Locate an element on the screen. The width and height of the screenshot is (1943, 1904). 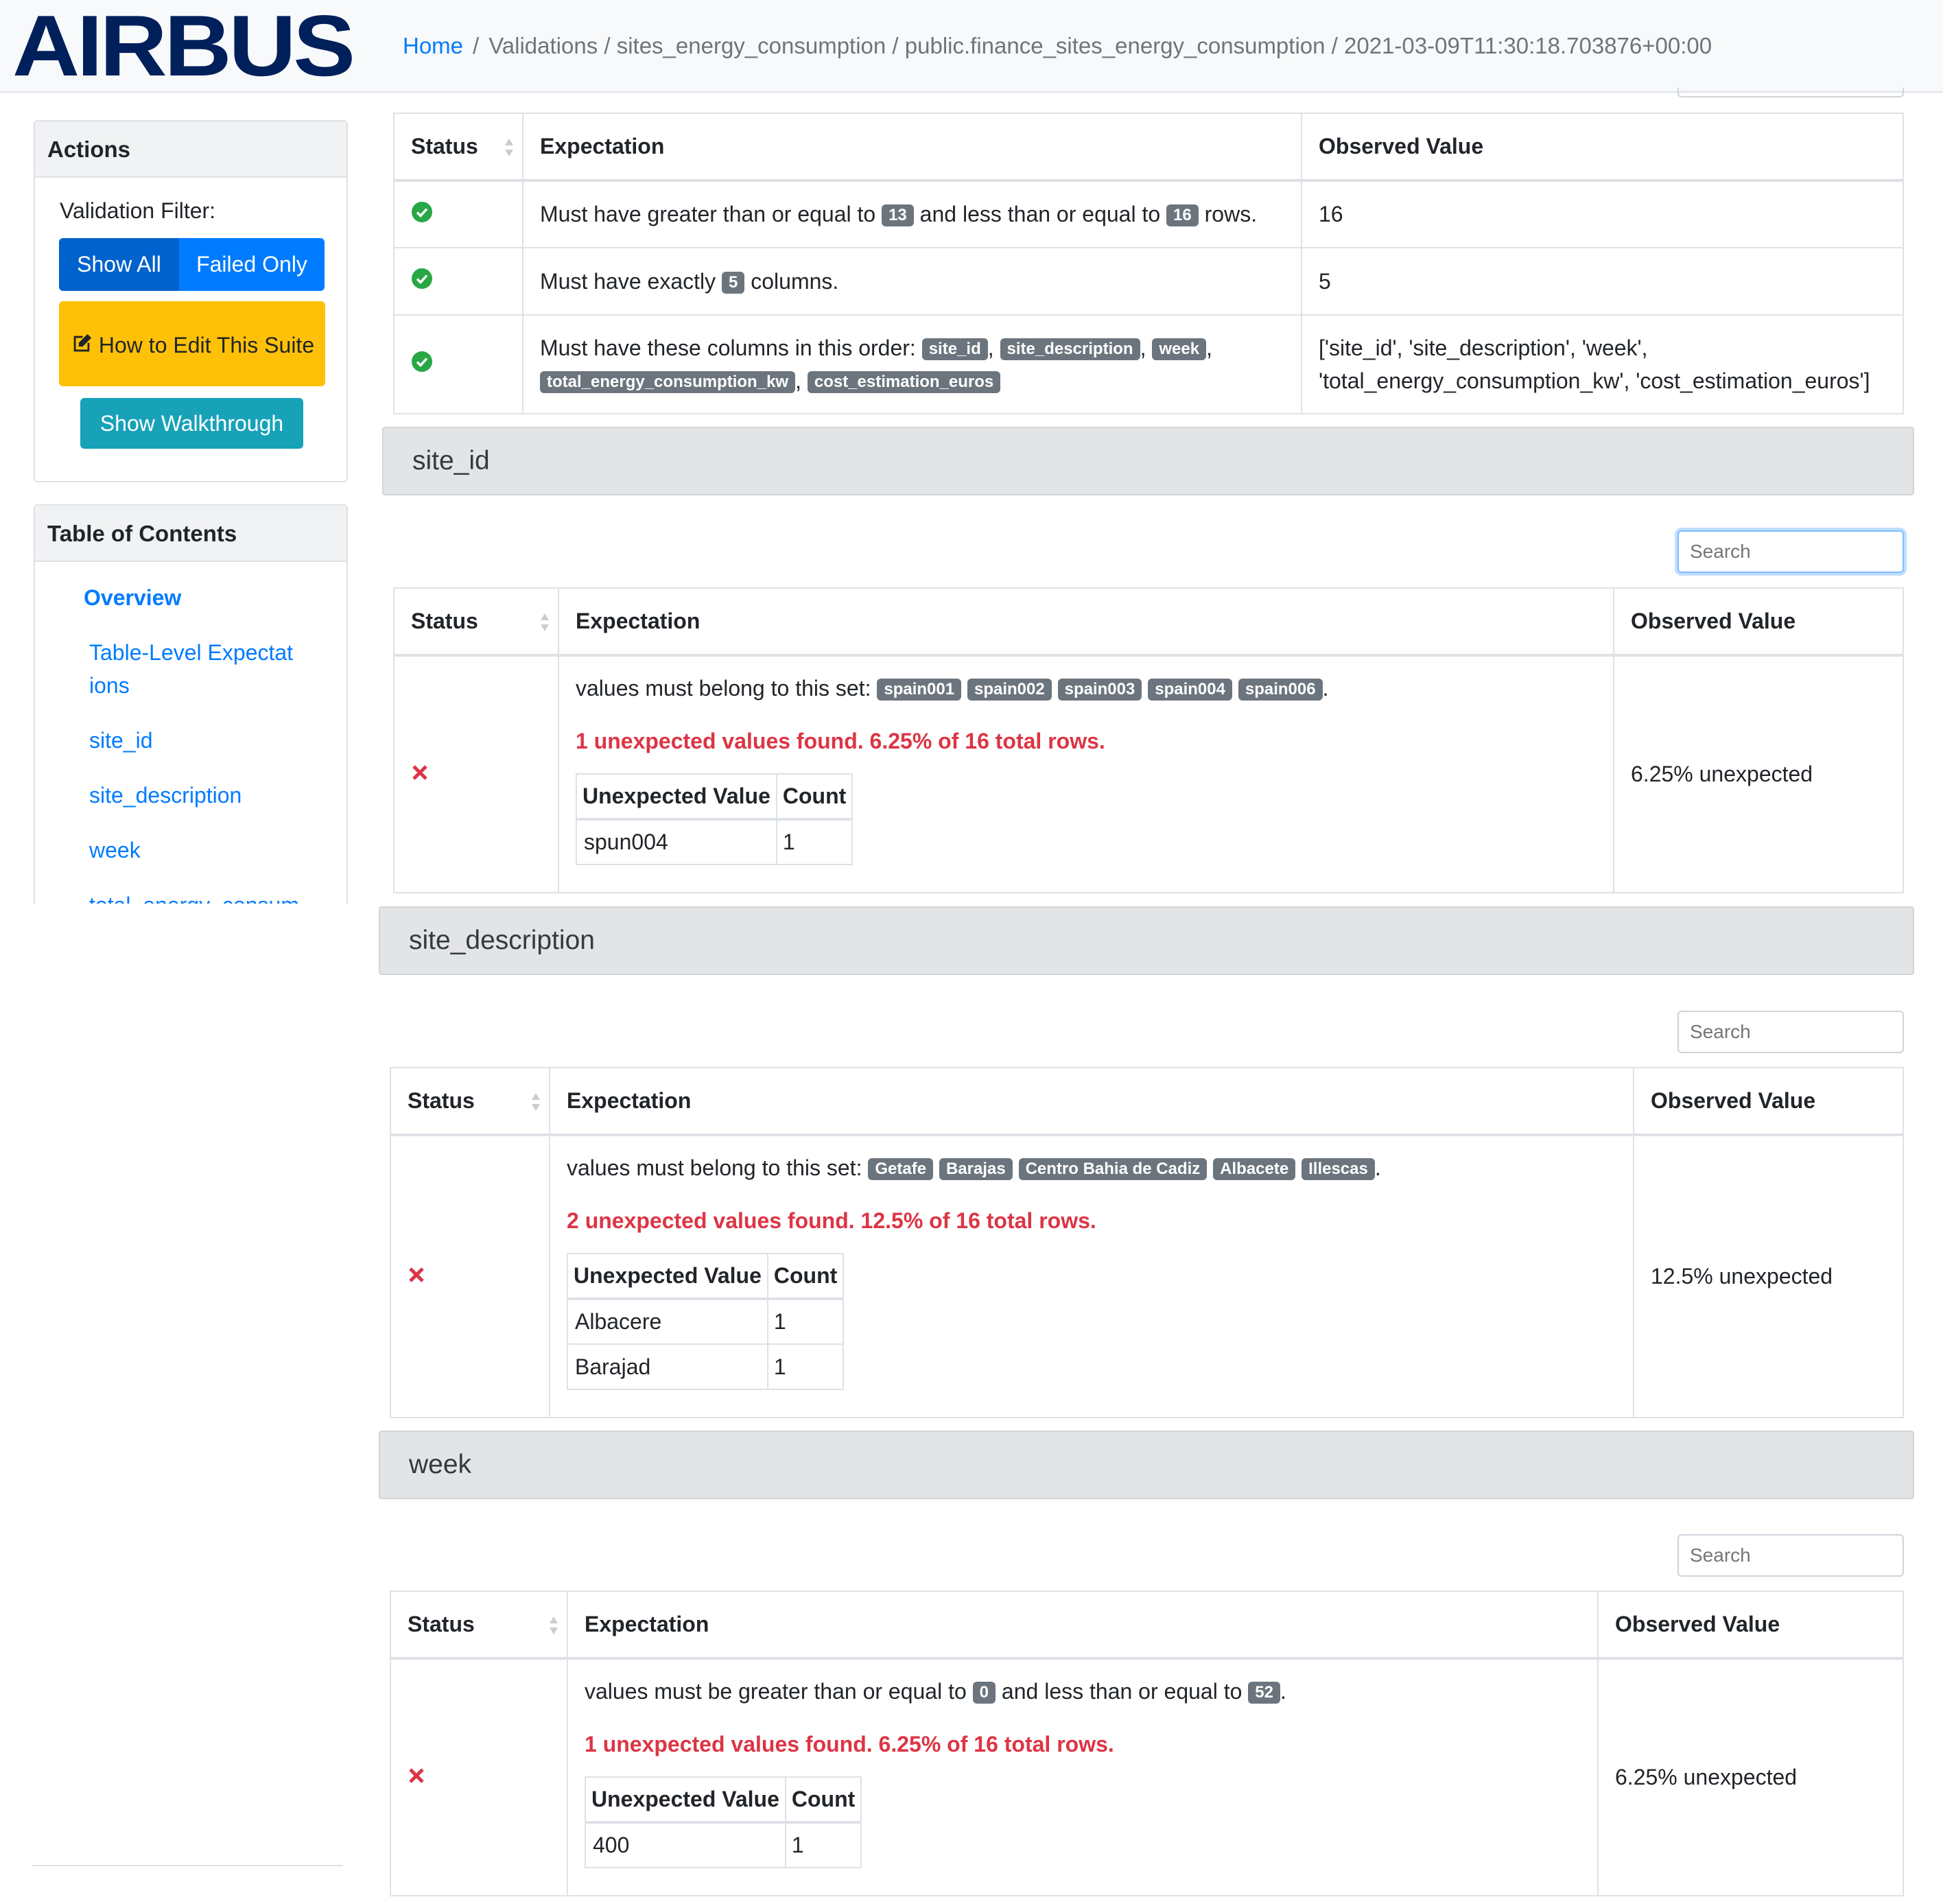
observed-value-cell: 5 is located at coordinates (1602, 281).